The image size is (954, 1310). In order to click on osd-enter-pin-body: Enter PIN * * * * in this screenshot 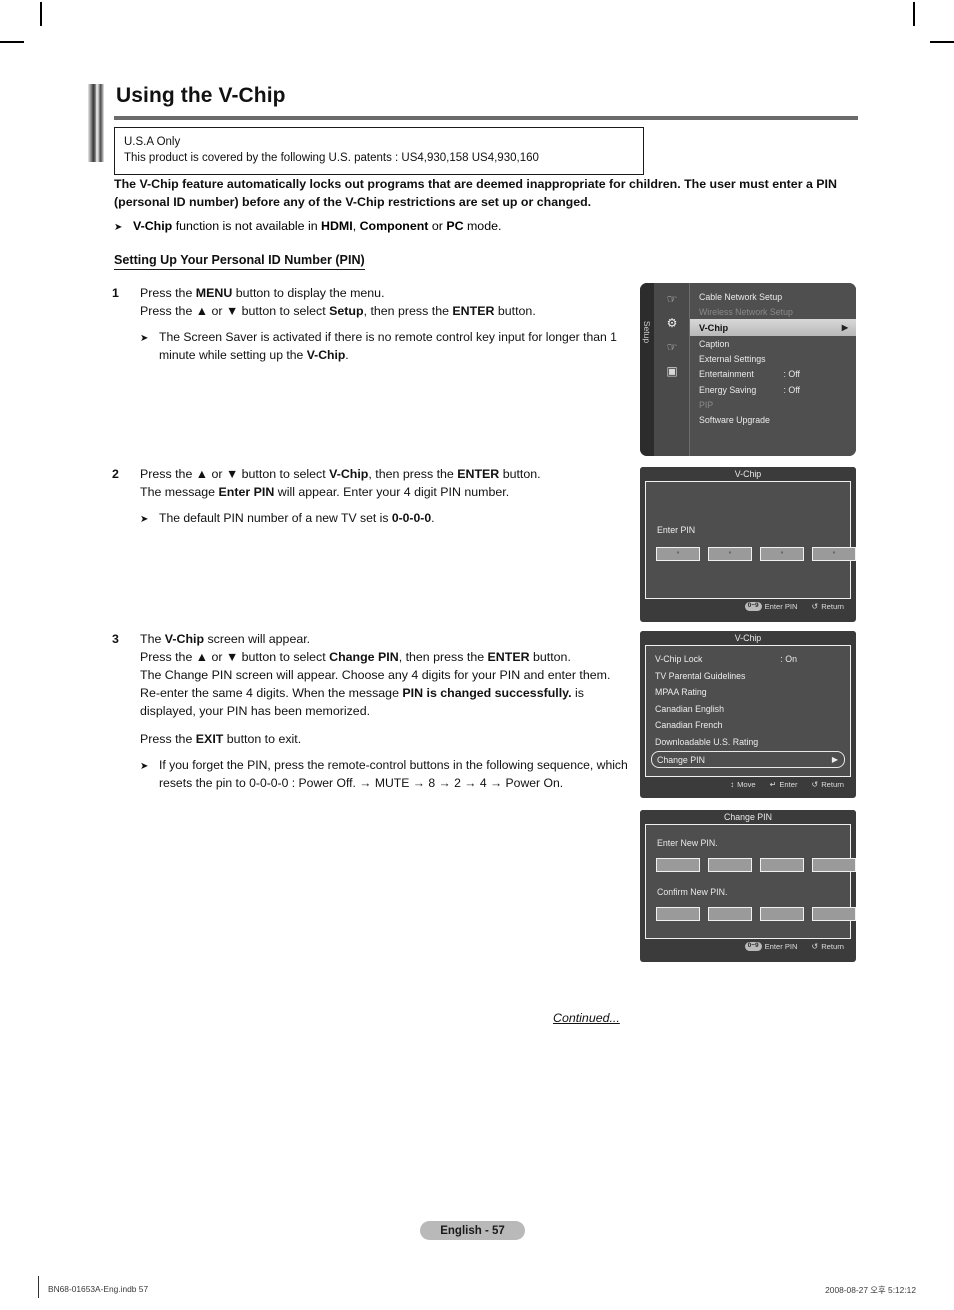, I will do `click(750, 540)`.